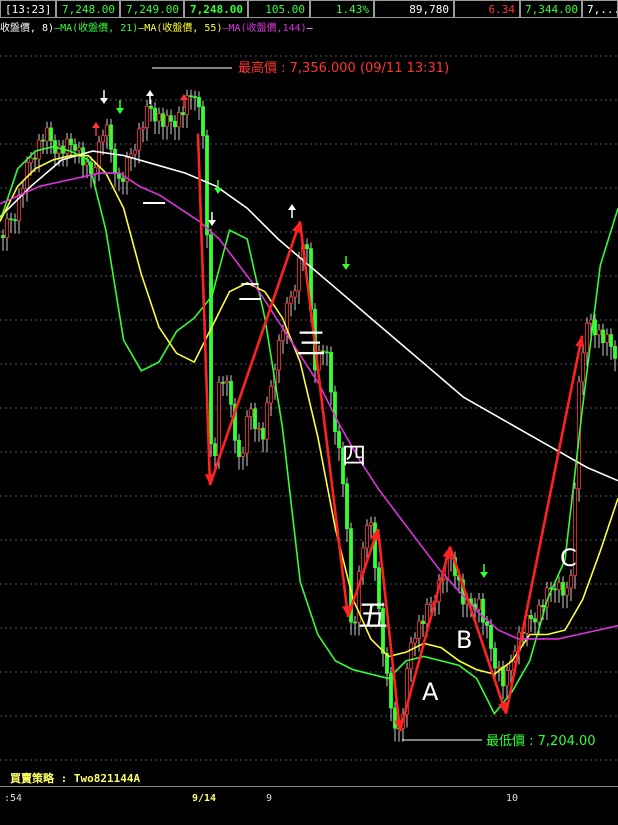  I want to click on time-axis-label: 9, so click(269, 798).